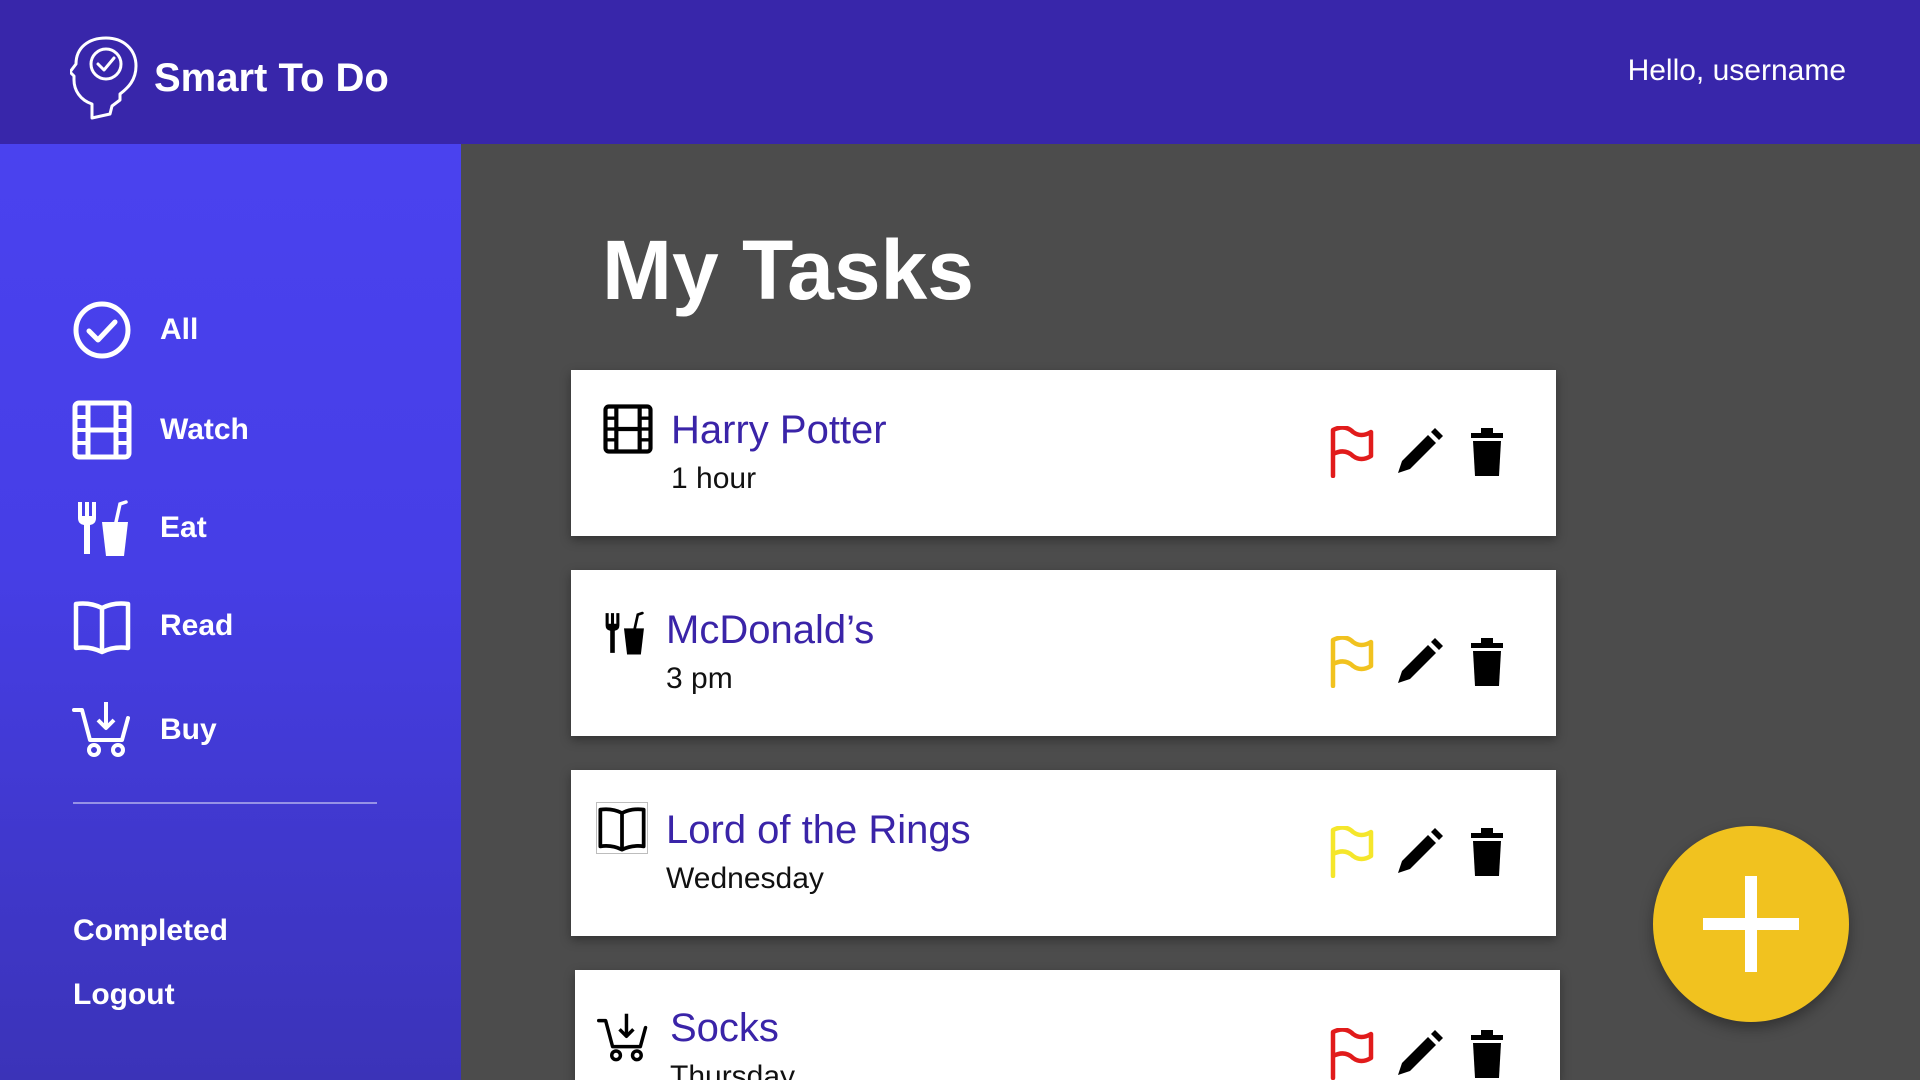 The height and width of the screenshot is (1080, 1920). What do you see at coordinates (139, 528) in the screenshot?
I see `sidebar-item-eat: Eat` at bounding box center [139, 528].